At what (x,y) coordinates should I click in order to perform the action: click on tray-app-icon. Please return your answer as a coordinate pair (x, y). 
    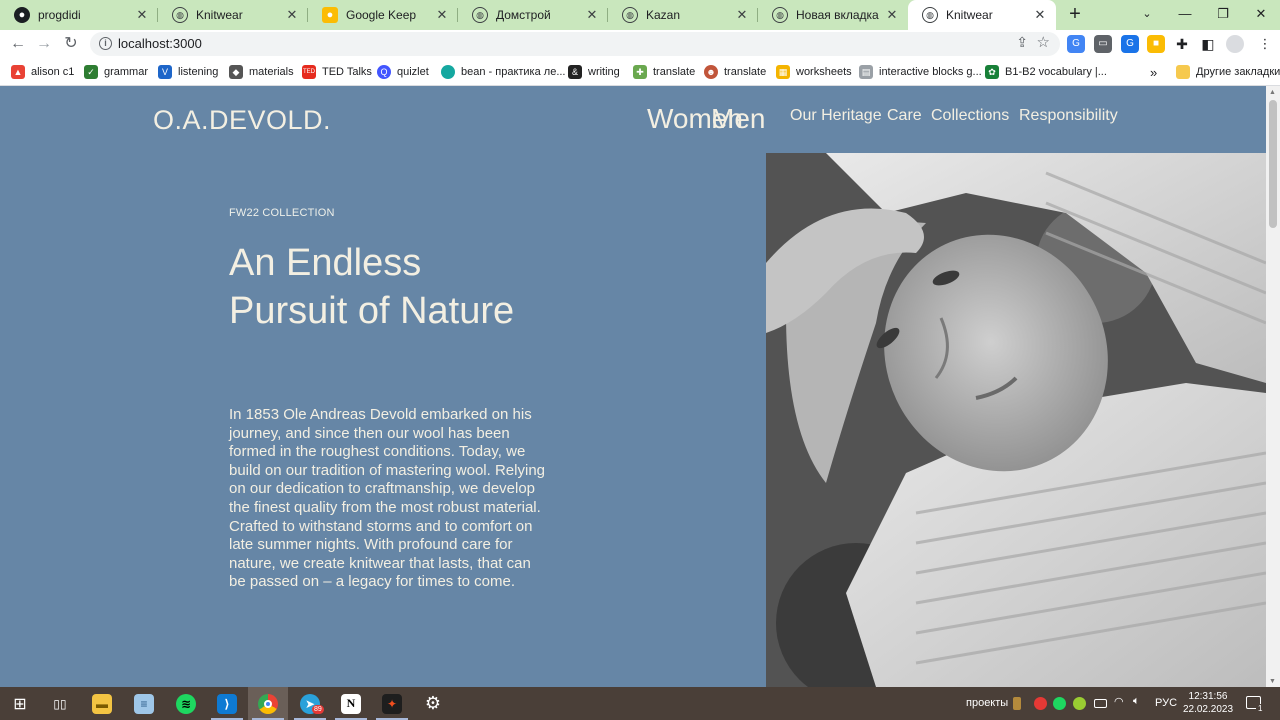
    Looking at the image, I should click on (1040, 703).